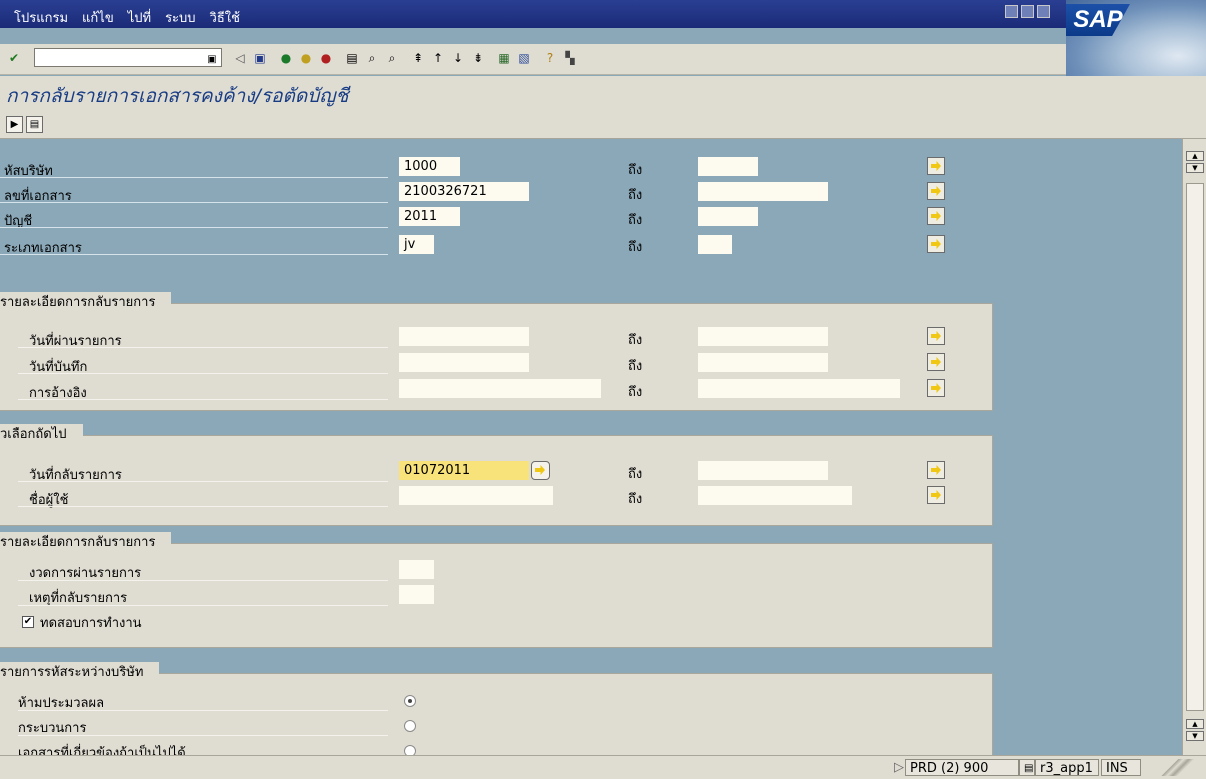 The height and width of the screenshot is (779, 1206). I want to click on document-number-from: 2100326721, so click(464, 191).